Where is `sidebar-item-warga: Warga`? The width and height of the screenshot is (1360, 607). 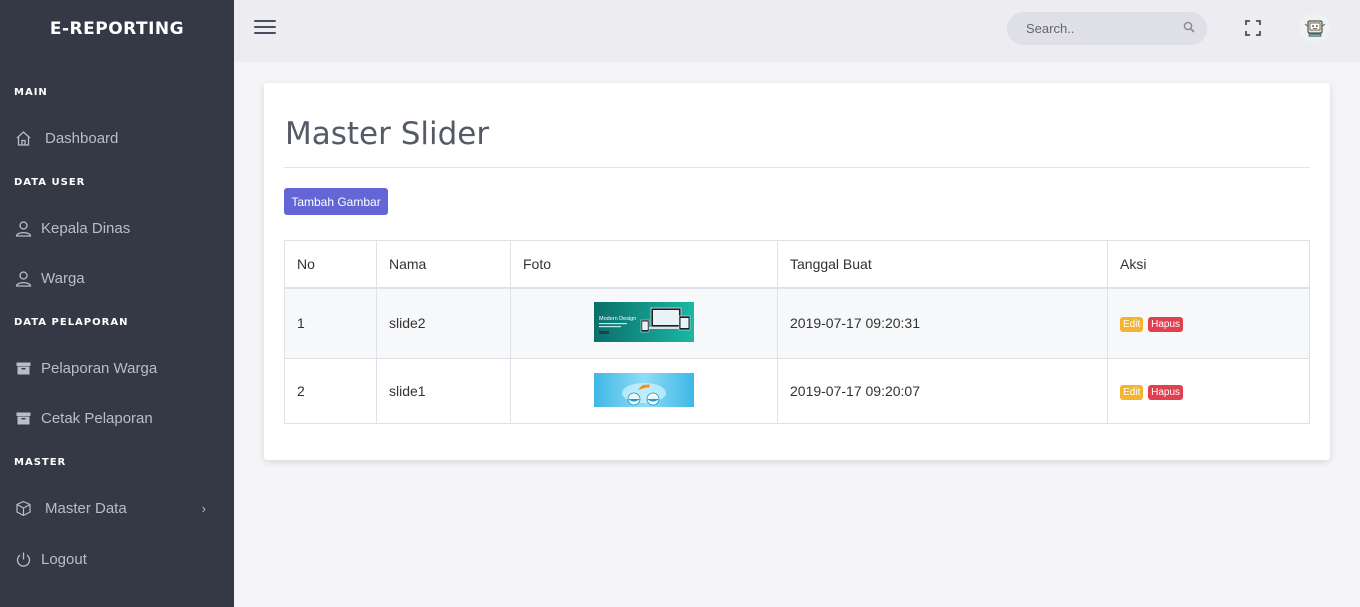 sidebar-item-warga: Warga is located at coordinates (117, 278).